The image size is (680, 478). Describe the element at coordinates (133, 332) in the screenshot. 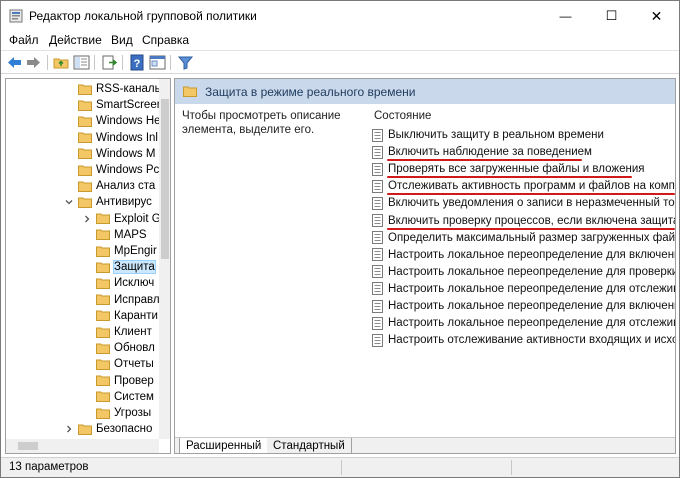

I see `tree-item-label: Клиент` at that location.